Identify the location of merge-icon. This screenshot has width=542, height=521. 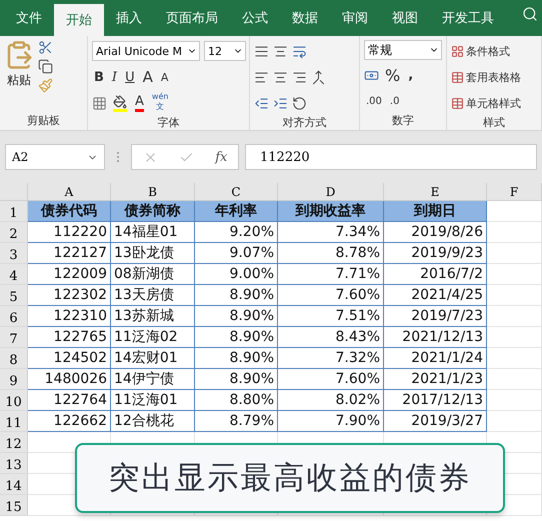
(318, 77).